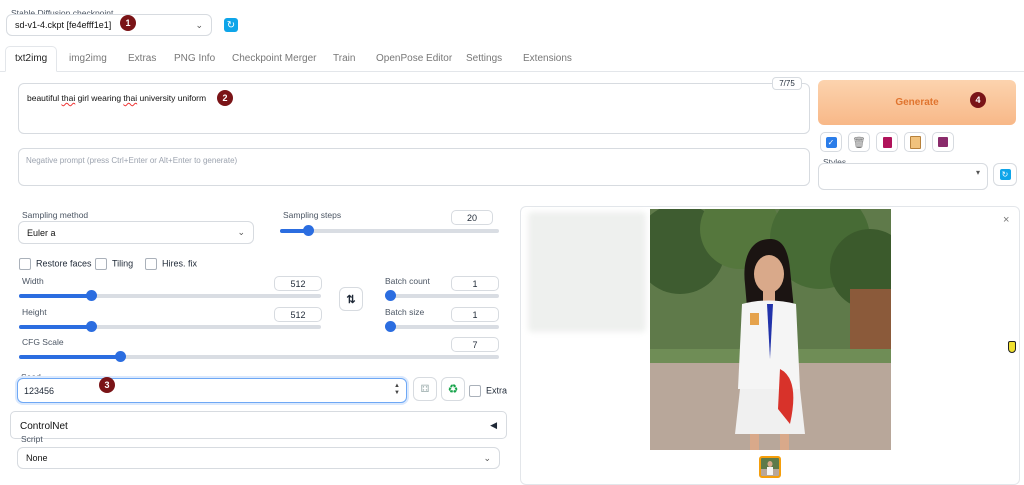 The image size is (1024, 485). I want to click on height-input: 512, so click(298, 314).